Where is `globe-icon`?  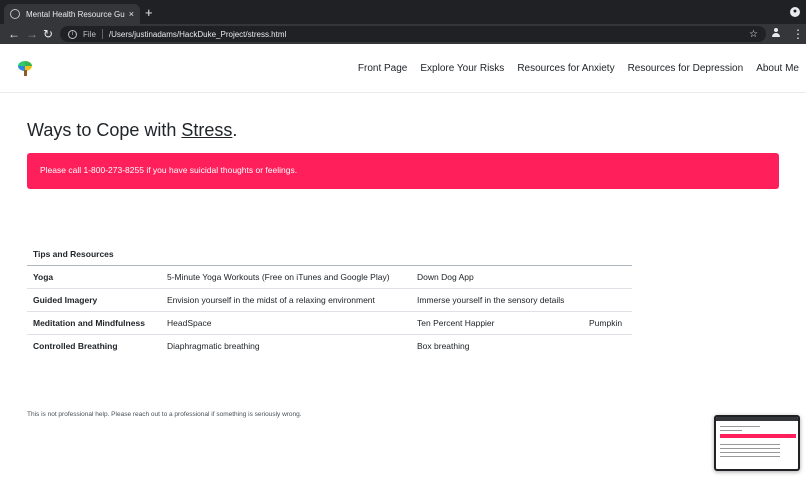
globe-icon is located at coordinates (15, 14).